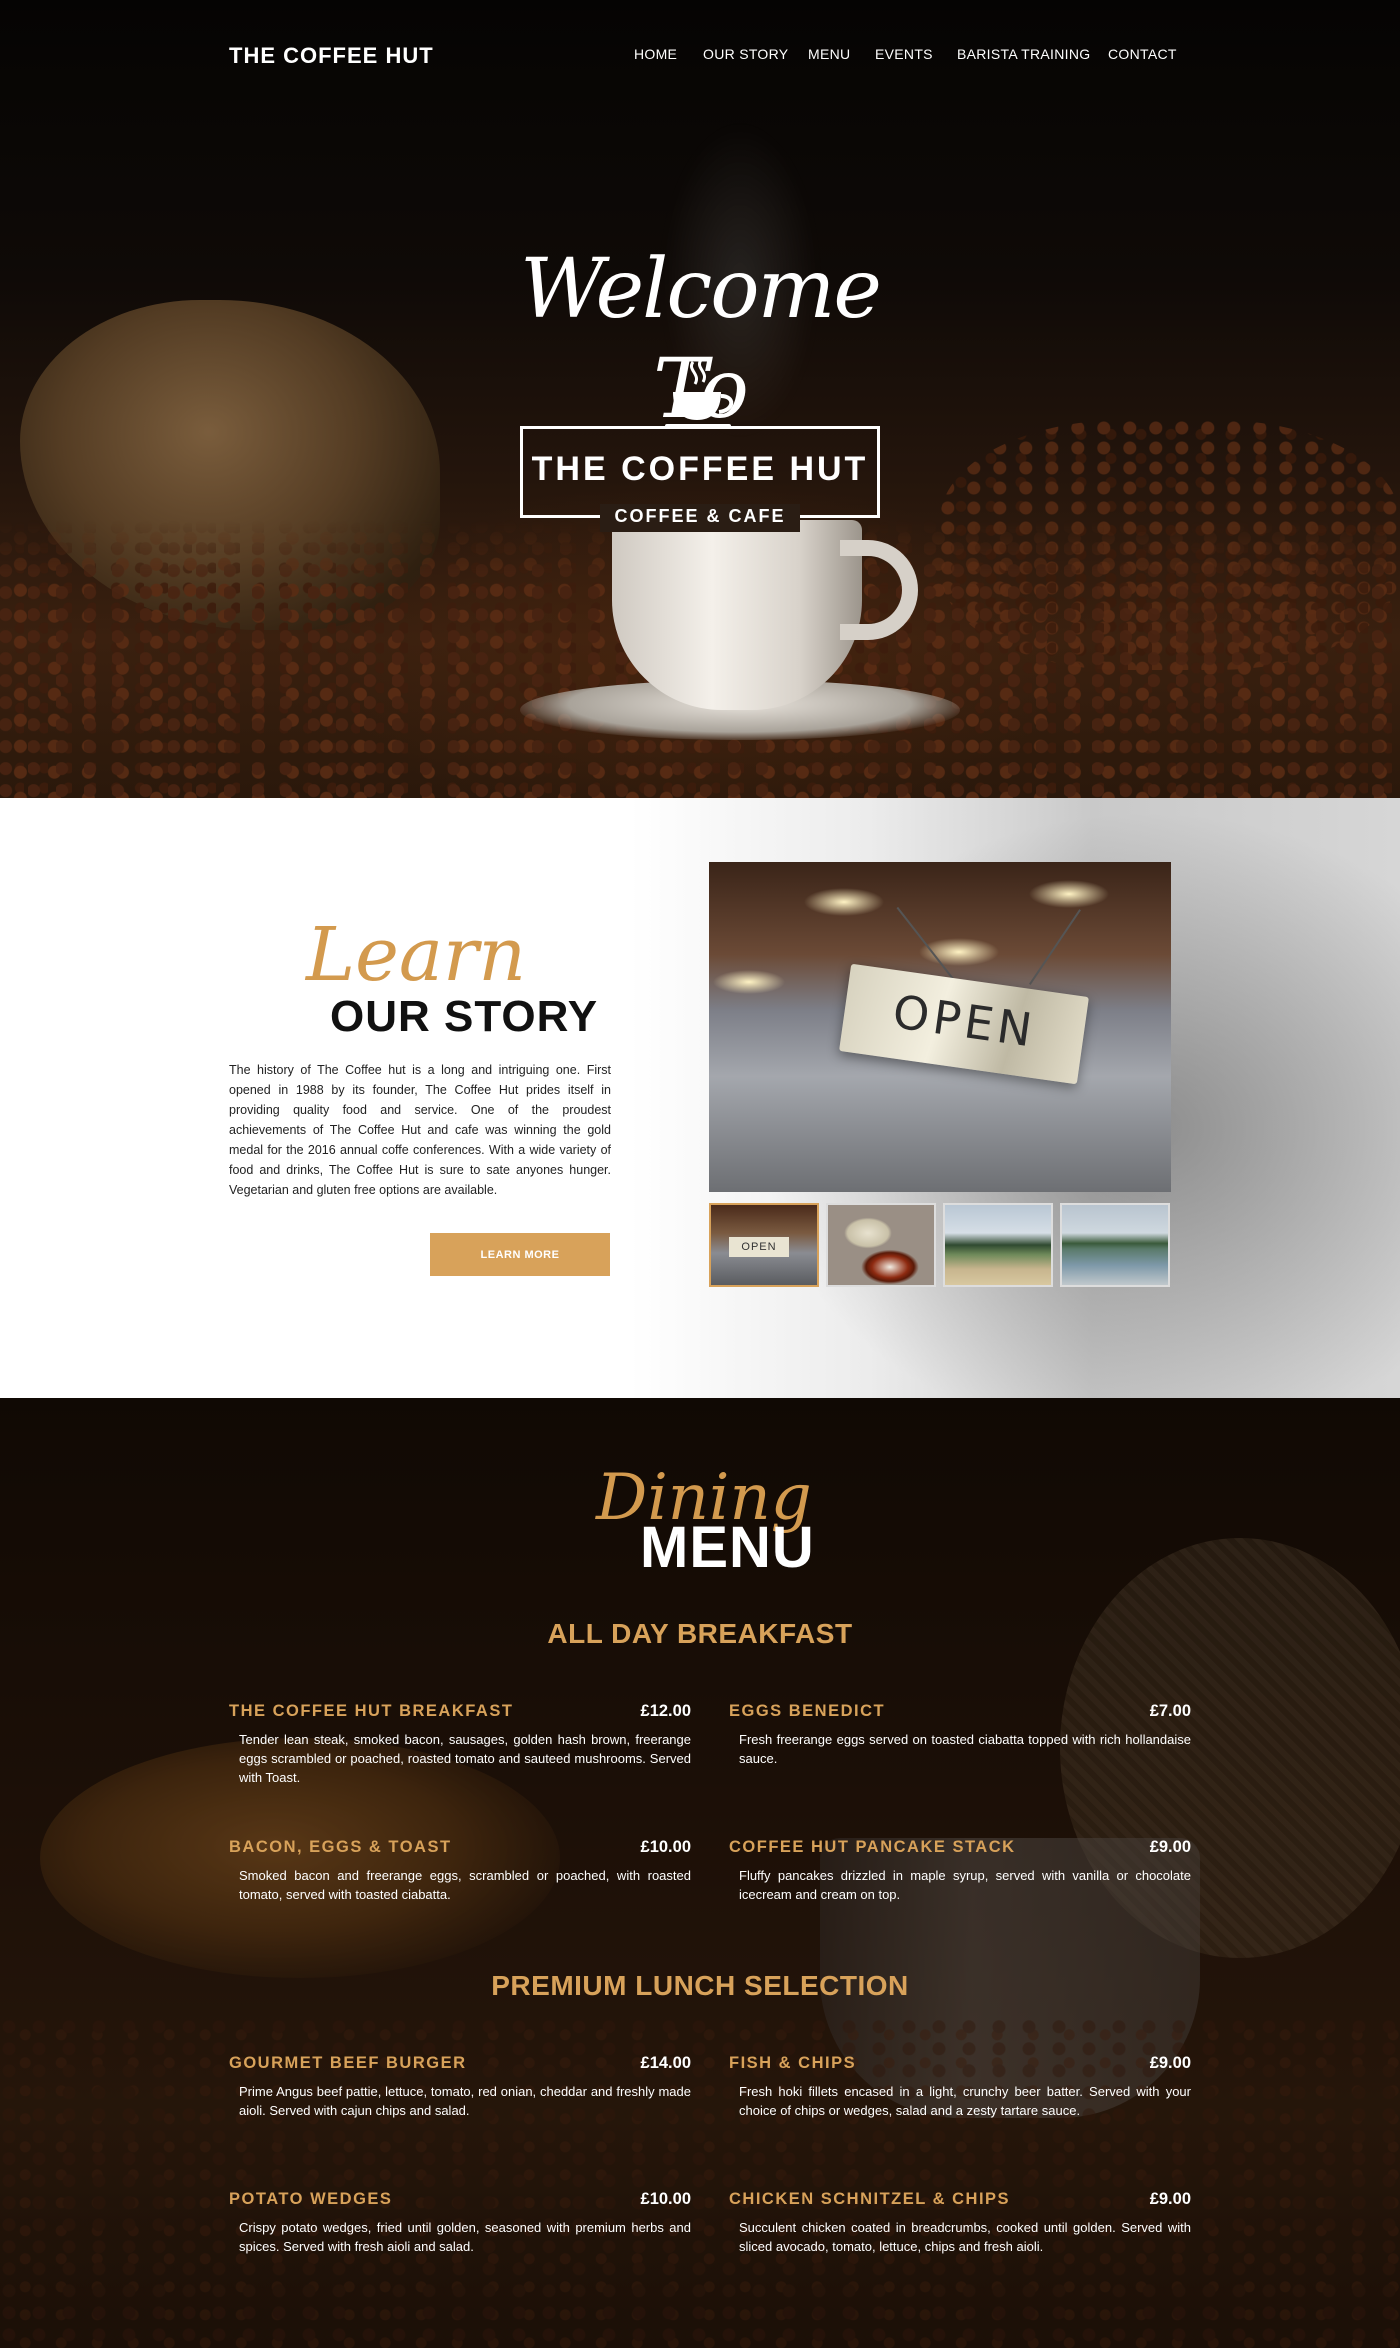  Describe the element at coordinates (1170, 1711) in the screenshot. I see `menu-item-price: £7.00` at that location.